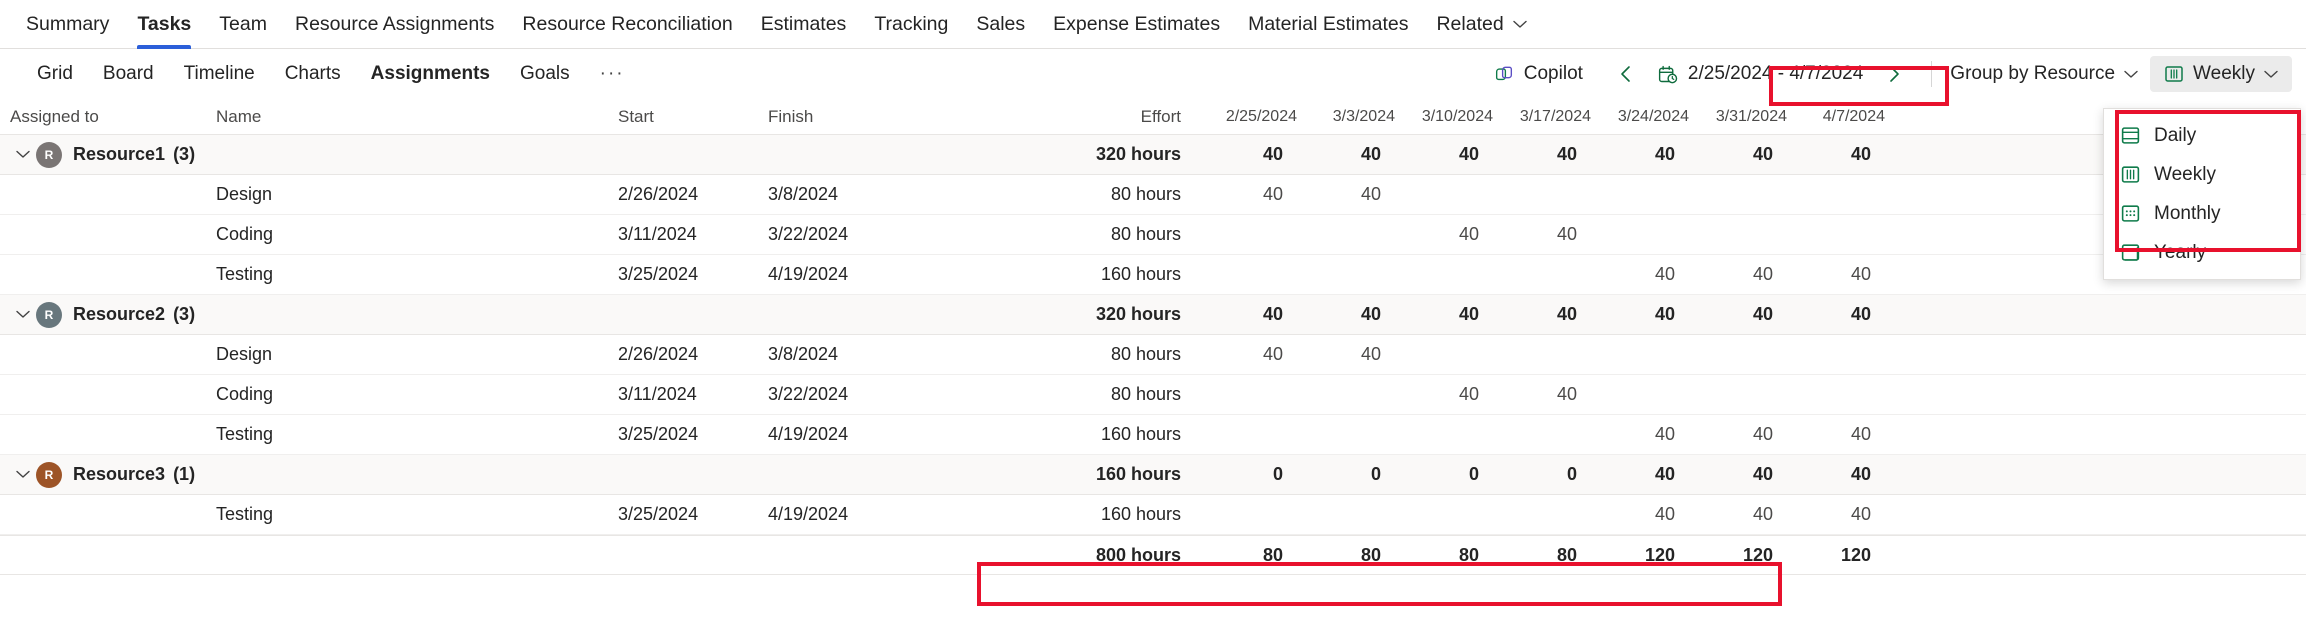 The height and width of the screenshot is (636, 2306). I want to click on tab-grid: Grid, so click(55, 74).